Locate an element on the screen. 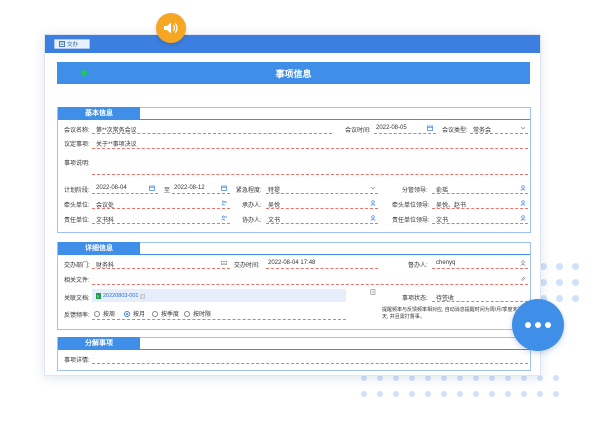 The width and height of the screenshot is (605, 428). freq-label: 反馈频率: is located at coordinates (77, 316).